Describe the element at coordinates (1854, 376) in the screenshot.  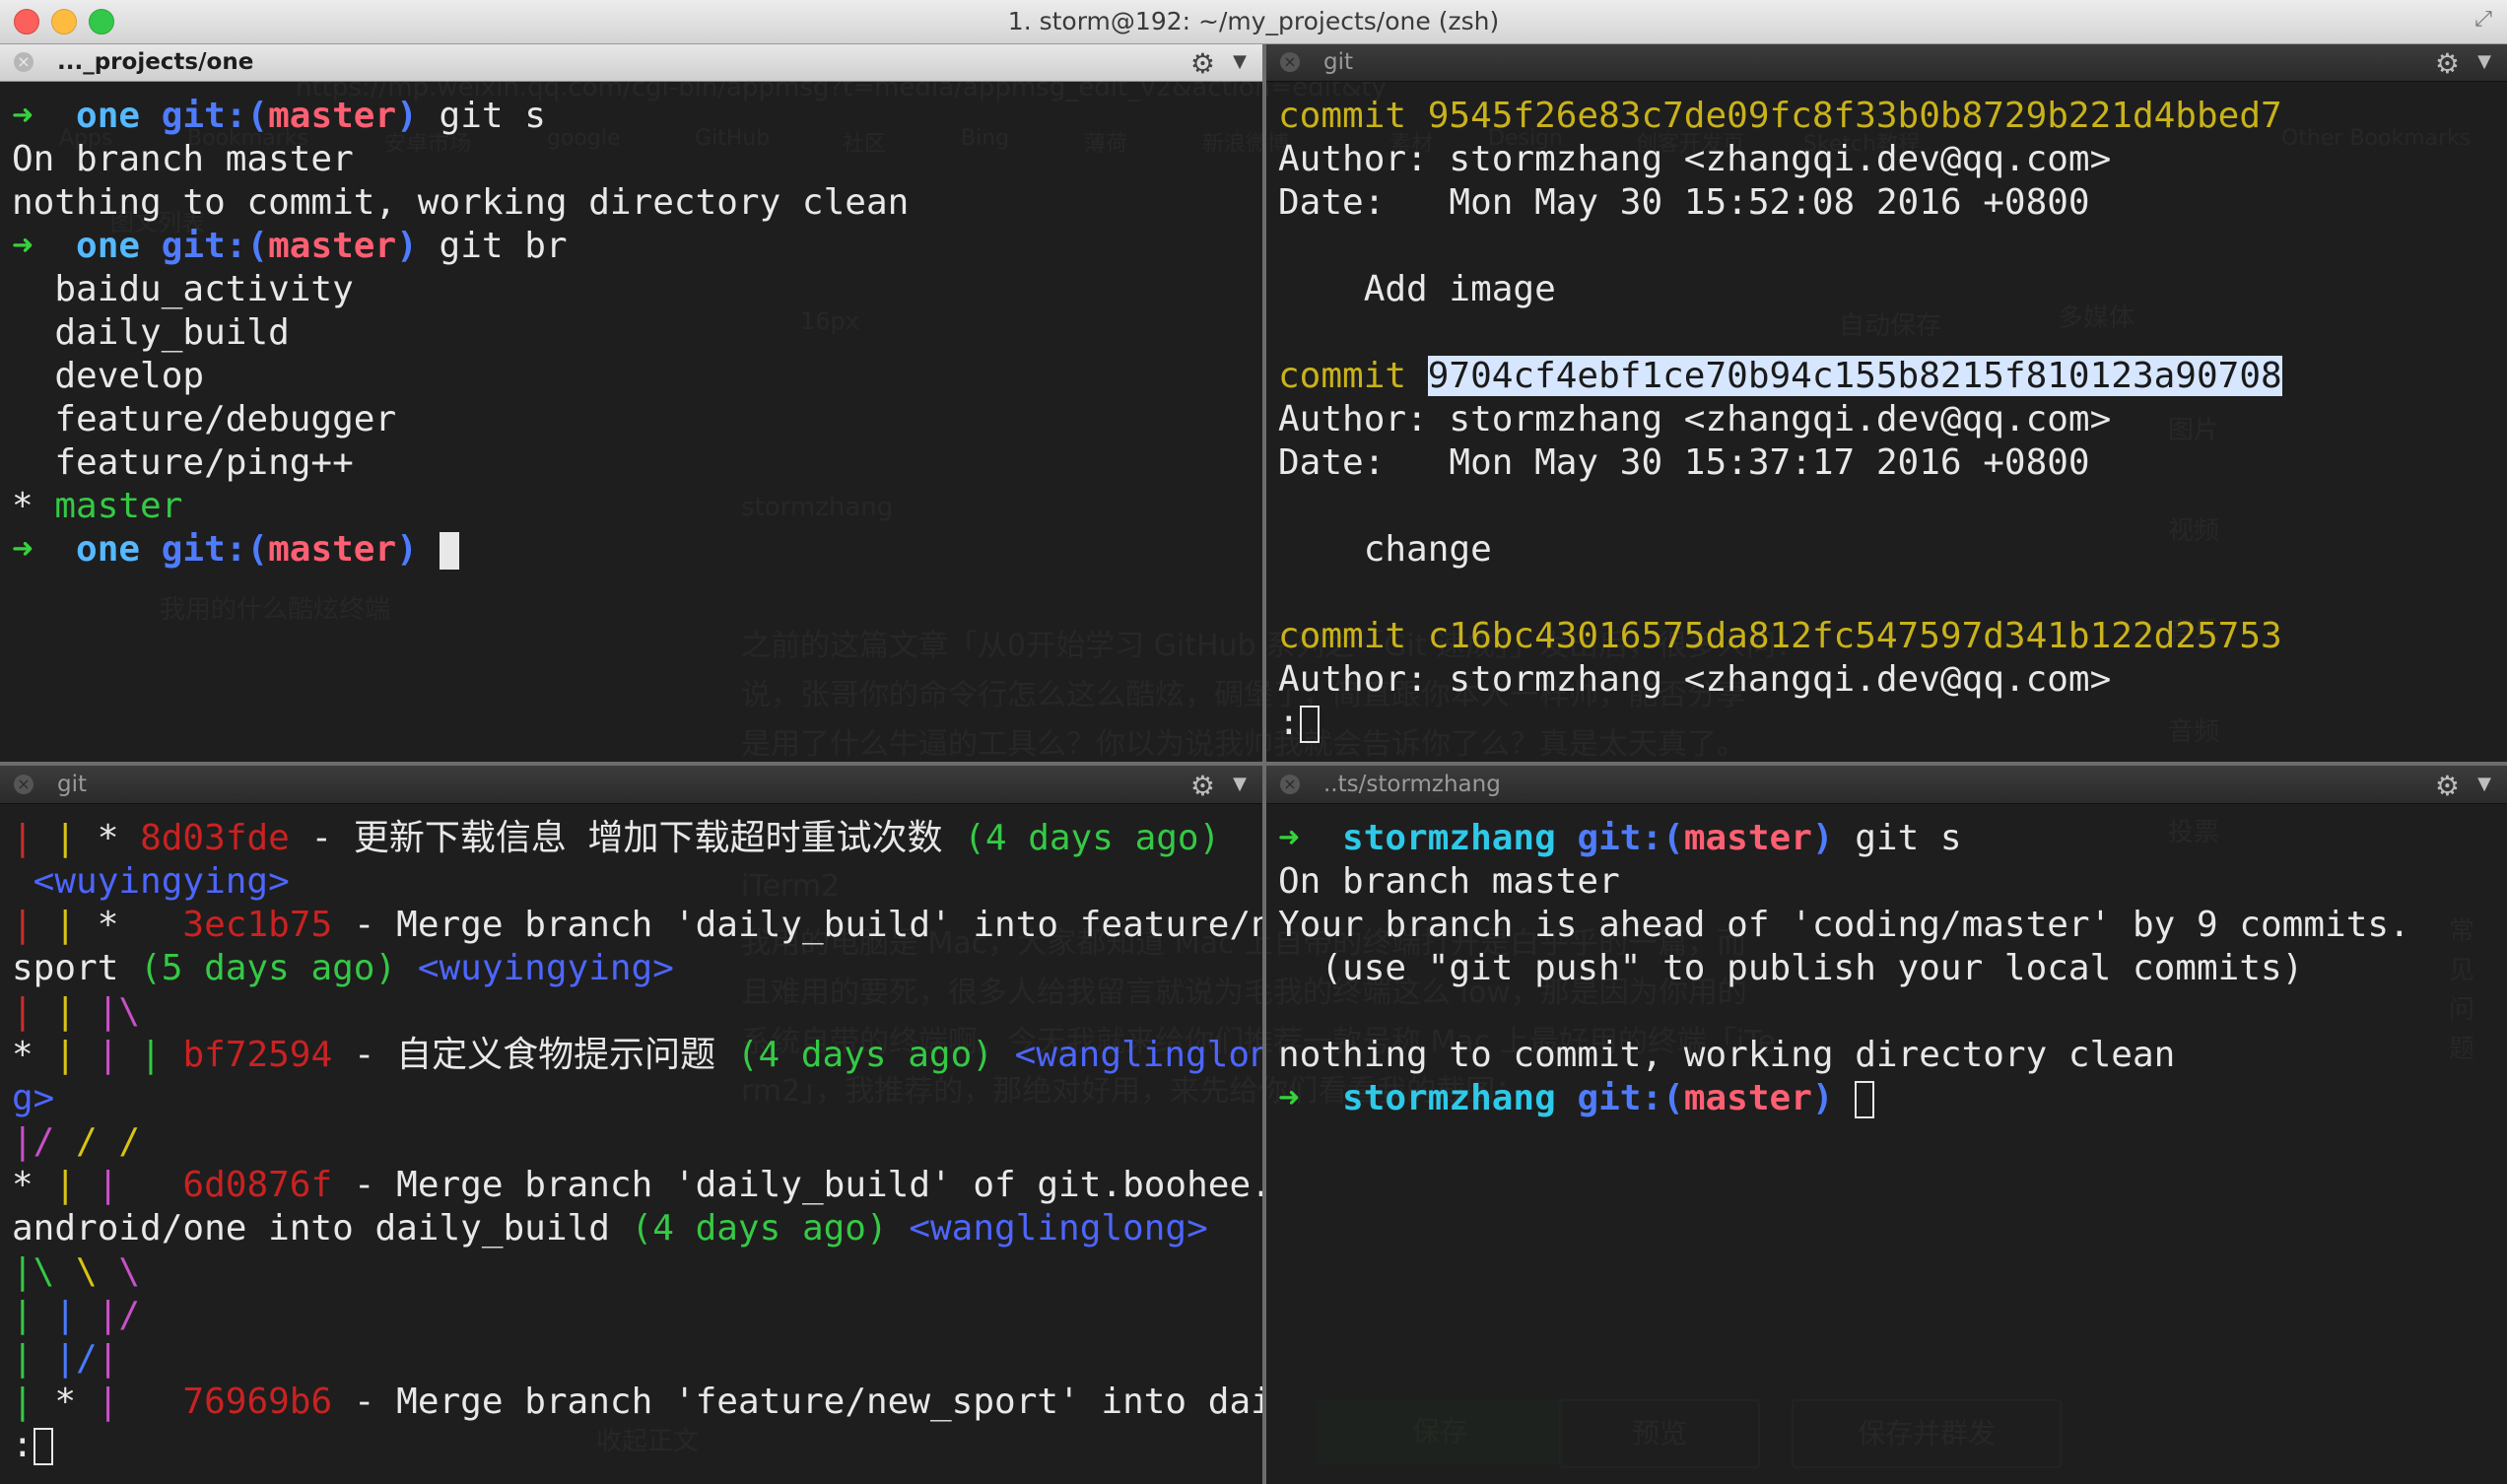
I see `terminal-text: 9704cf4ebf1ce70b94c155b8215f810123a90708` at that location.